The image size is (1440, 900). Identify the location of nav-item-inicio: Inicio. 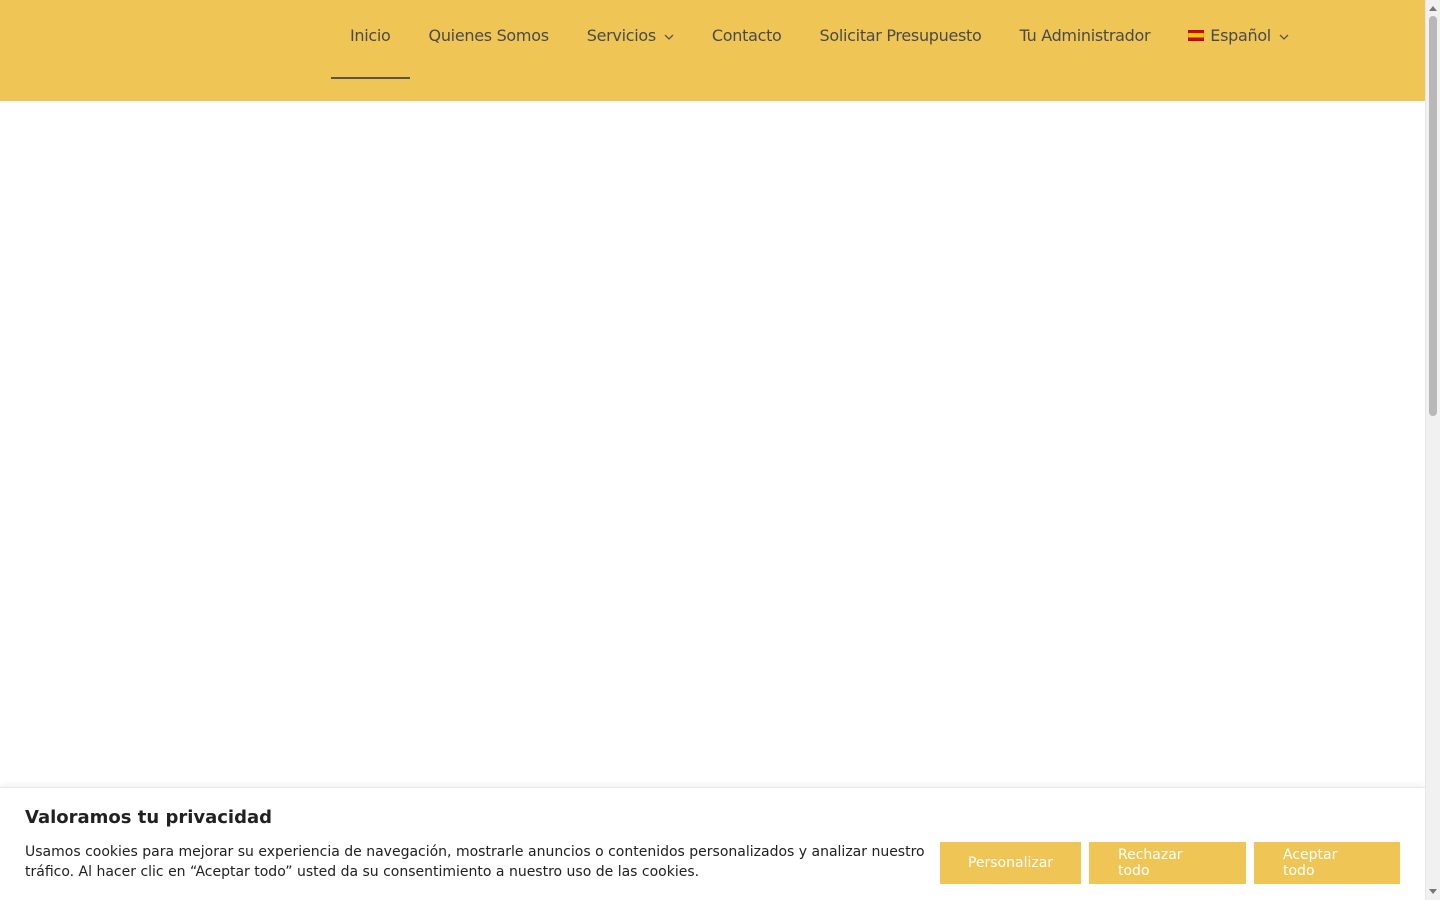
(370, 39).